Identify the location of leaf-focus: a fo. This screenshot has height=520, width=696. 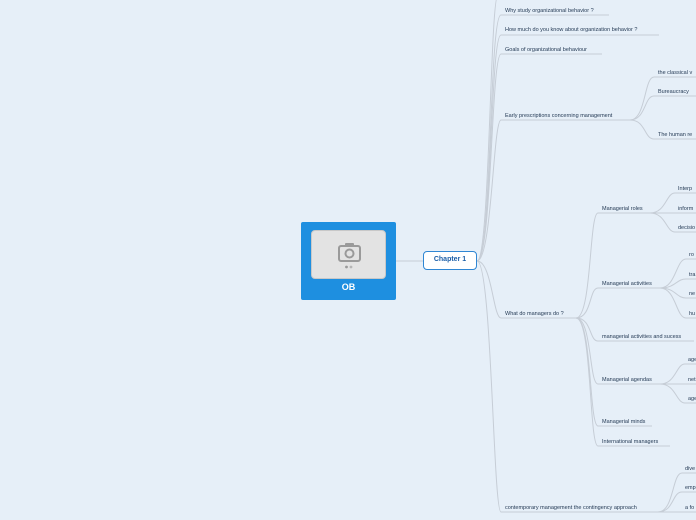
(689, 508).